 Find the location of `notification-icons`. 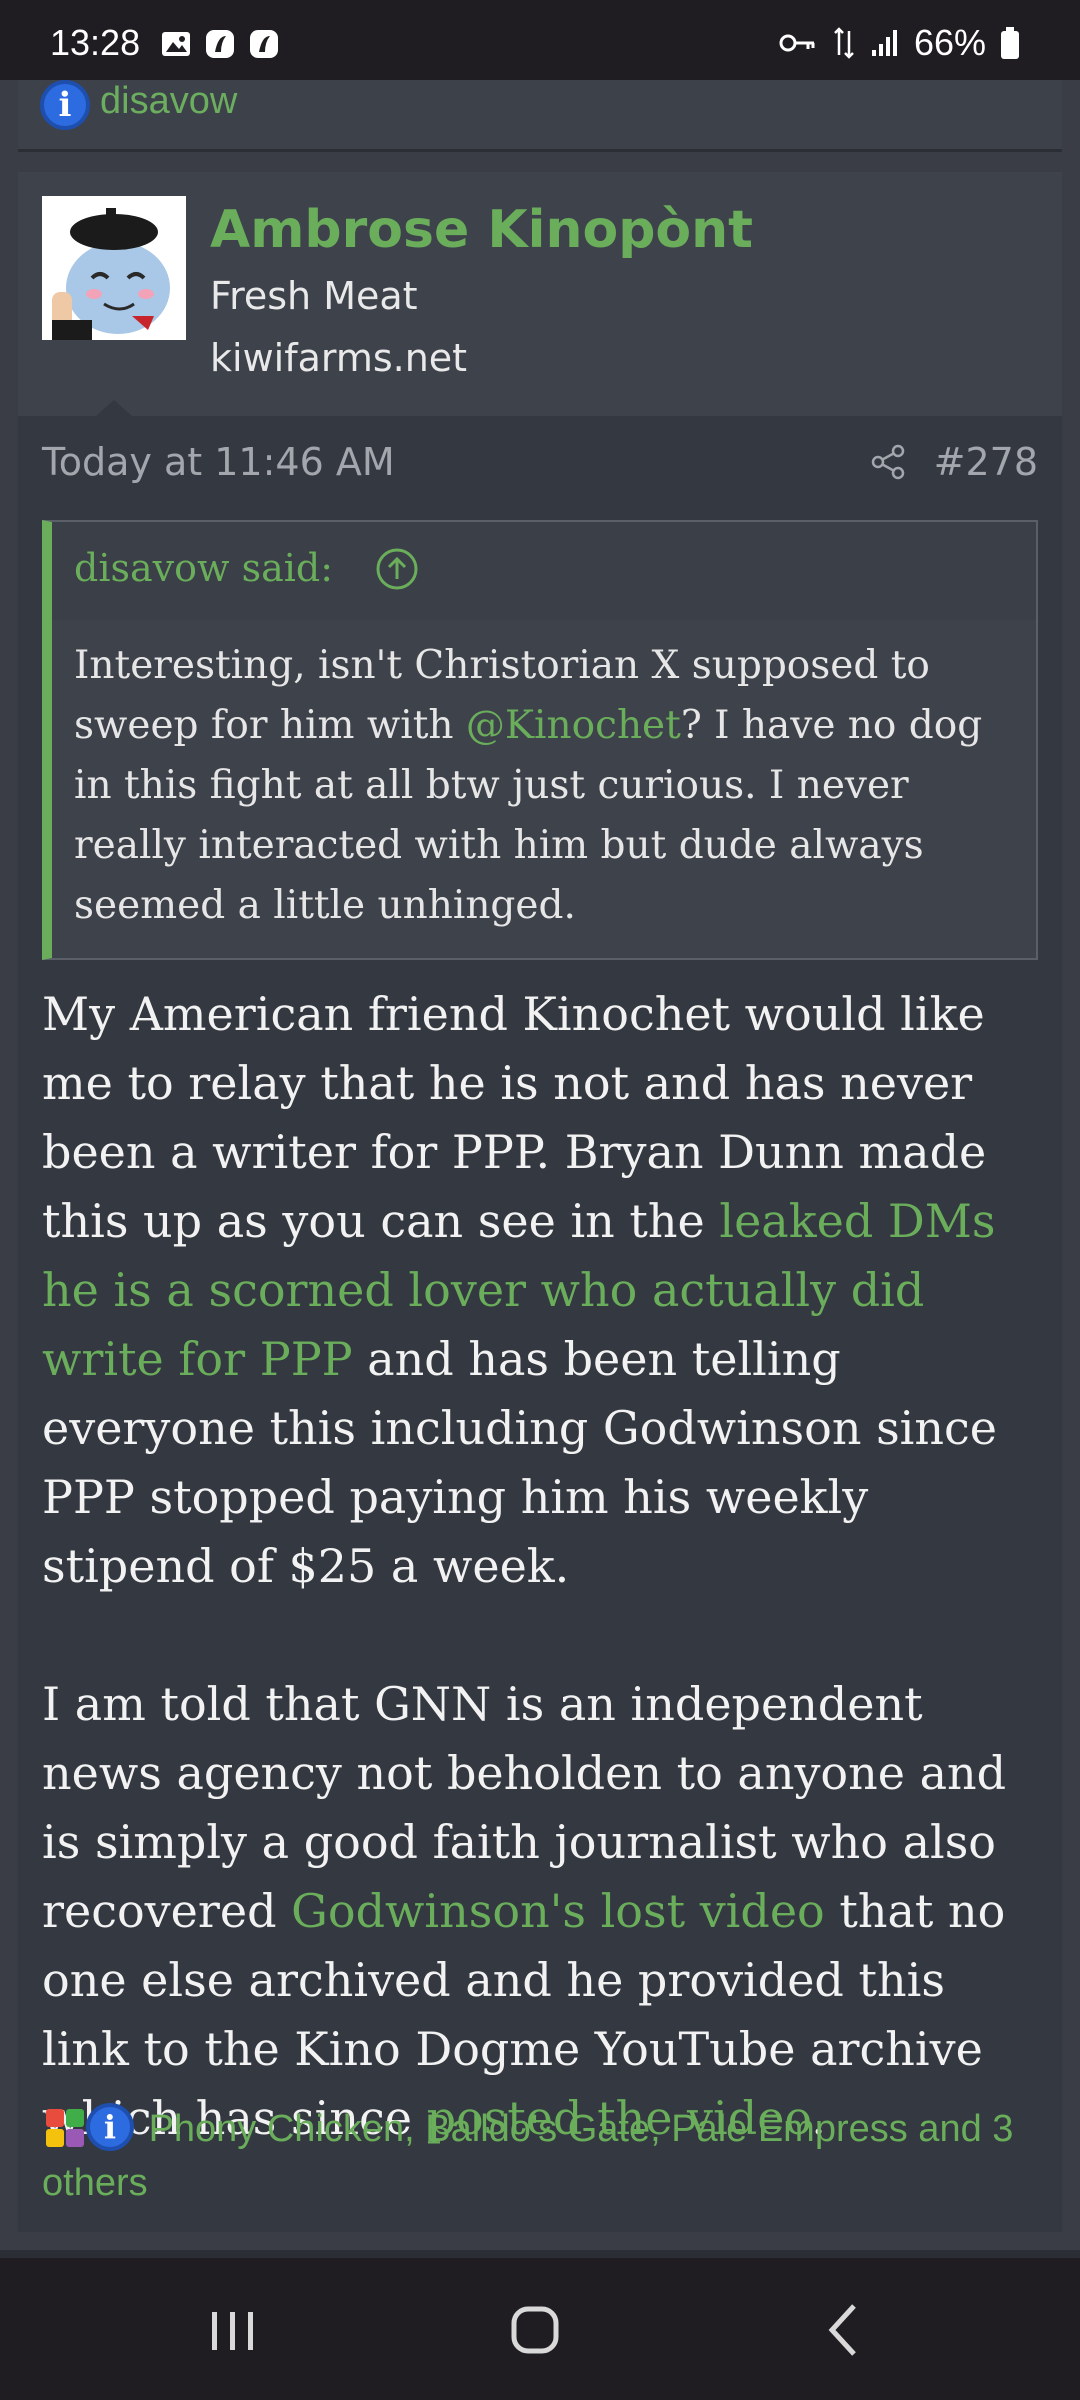

notification-icons is located at coordinates (220, 44).